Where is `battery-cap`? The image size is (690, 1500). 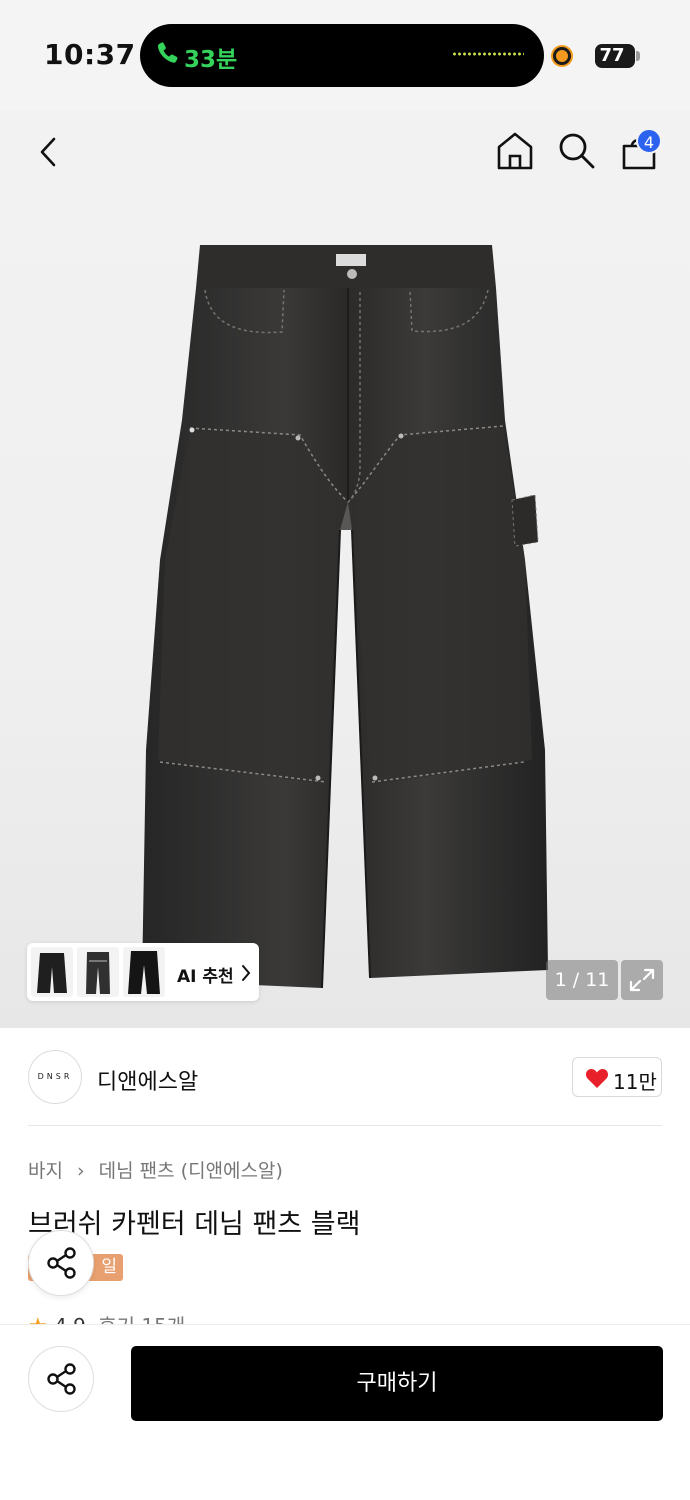 battery-cap is located at coordinates (638, 56).